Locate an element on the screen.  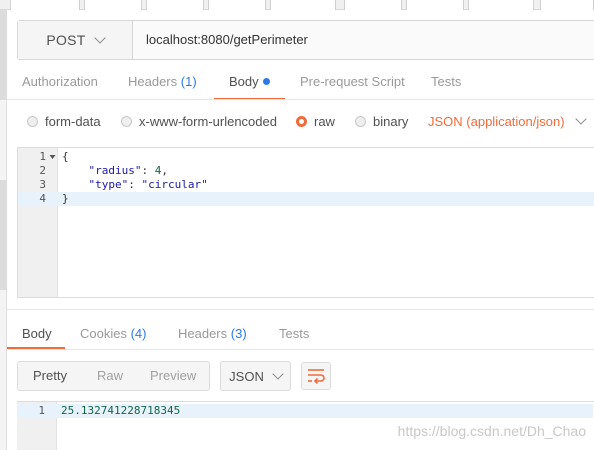
radio-urlencoded: x-www-form-urlencoded is located at coordinates (199, 121).